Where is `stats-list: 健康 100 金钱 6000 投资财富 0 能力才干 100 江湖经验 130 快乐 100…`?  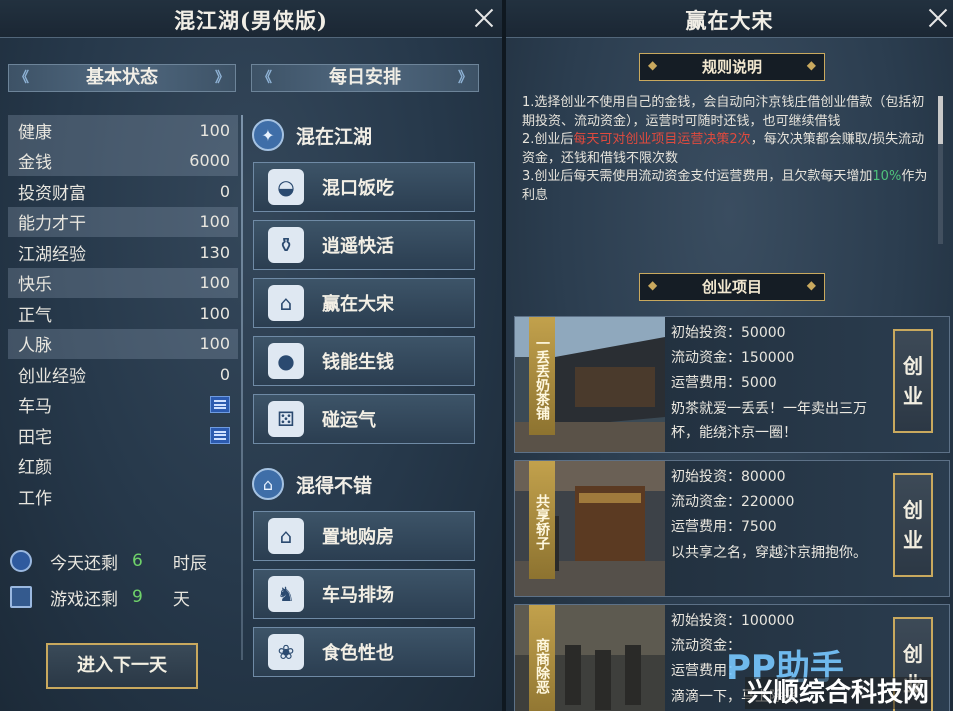 stats-list: 健康 100 金钱 6000 投资财富 0 能力才干 100 江湖经验 130 快乐 100… is located at coordinates (123, 313).